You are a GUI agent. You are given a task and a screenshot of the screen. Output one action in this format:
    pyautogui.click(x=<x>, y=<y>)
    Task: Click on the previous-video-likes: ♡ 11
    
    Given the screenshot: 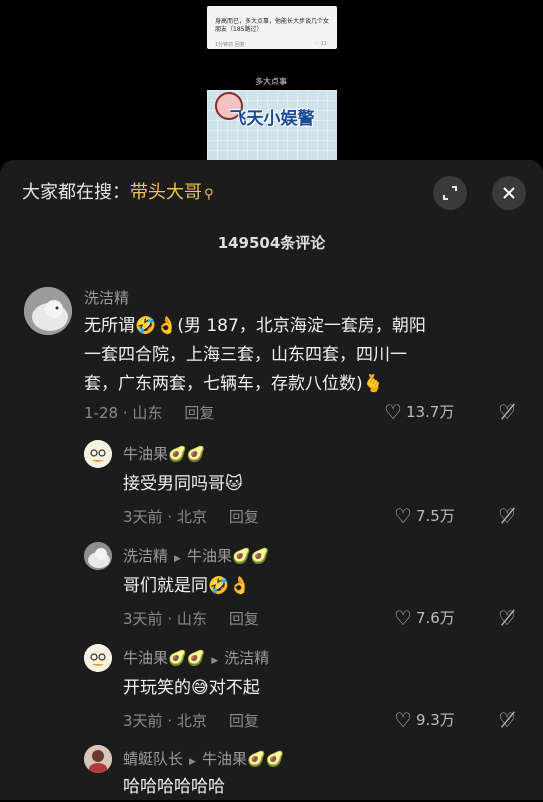 What is the action you would take?
    pyautogui.click(x=320, y=44)
    